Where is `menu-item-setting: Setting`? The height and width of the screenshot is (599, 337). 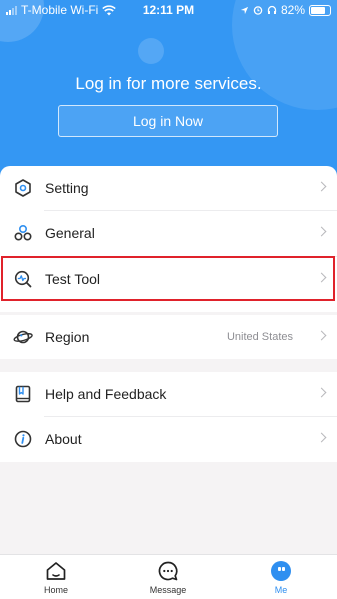 menu-item-setting: Setting is located at coordinates (168, 188).